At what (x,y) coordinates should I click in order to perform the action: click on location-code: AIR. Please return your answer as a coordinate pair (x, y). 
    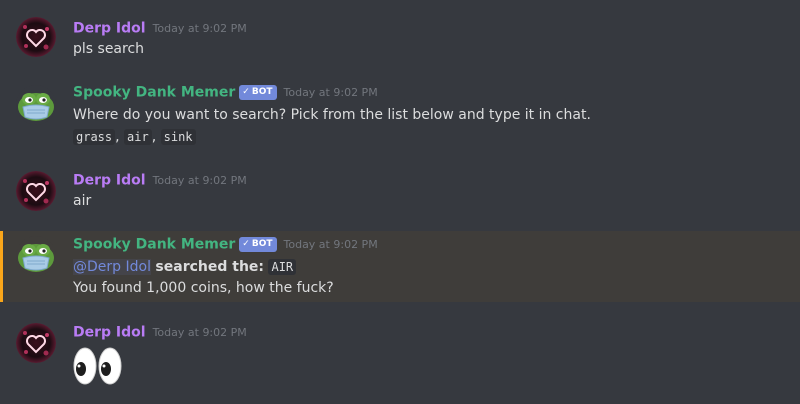
    Looking at the image, I should click on (282, 267).